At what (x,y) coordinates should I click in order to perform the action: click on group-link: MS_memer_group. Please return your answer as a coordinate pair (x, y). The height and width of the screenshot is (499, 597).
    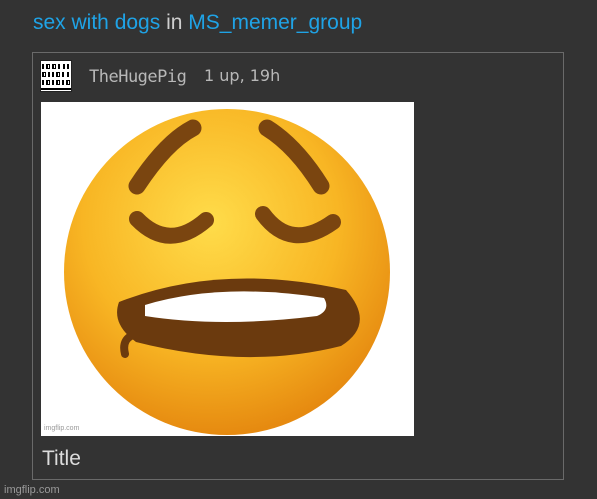
    Looking at the image, I should click on (275, 22).